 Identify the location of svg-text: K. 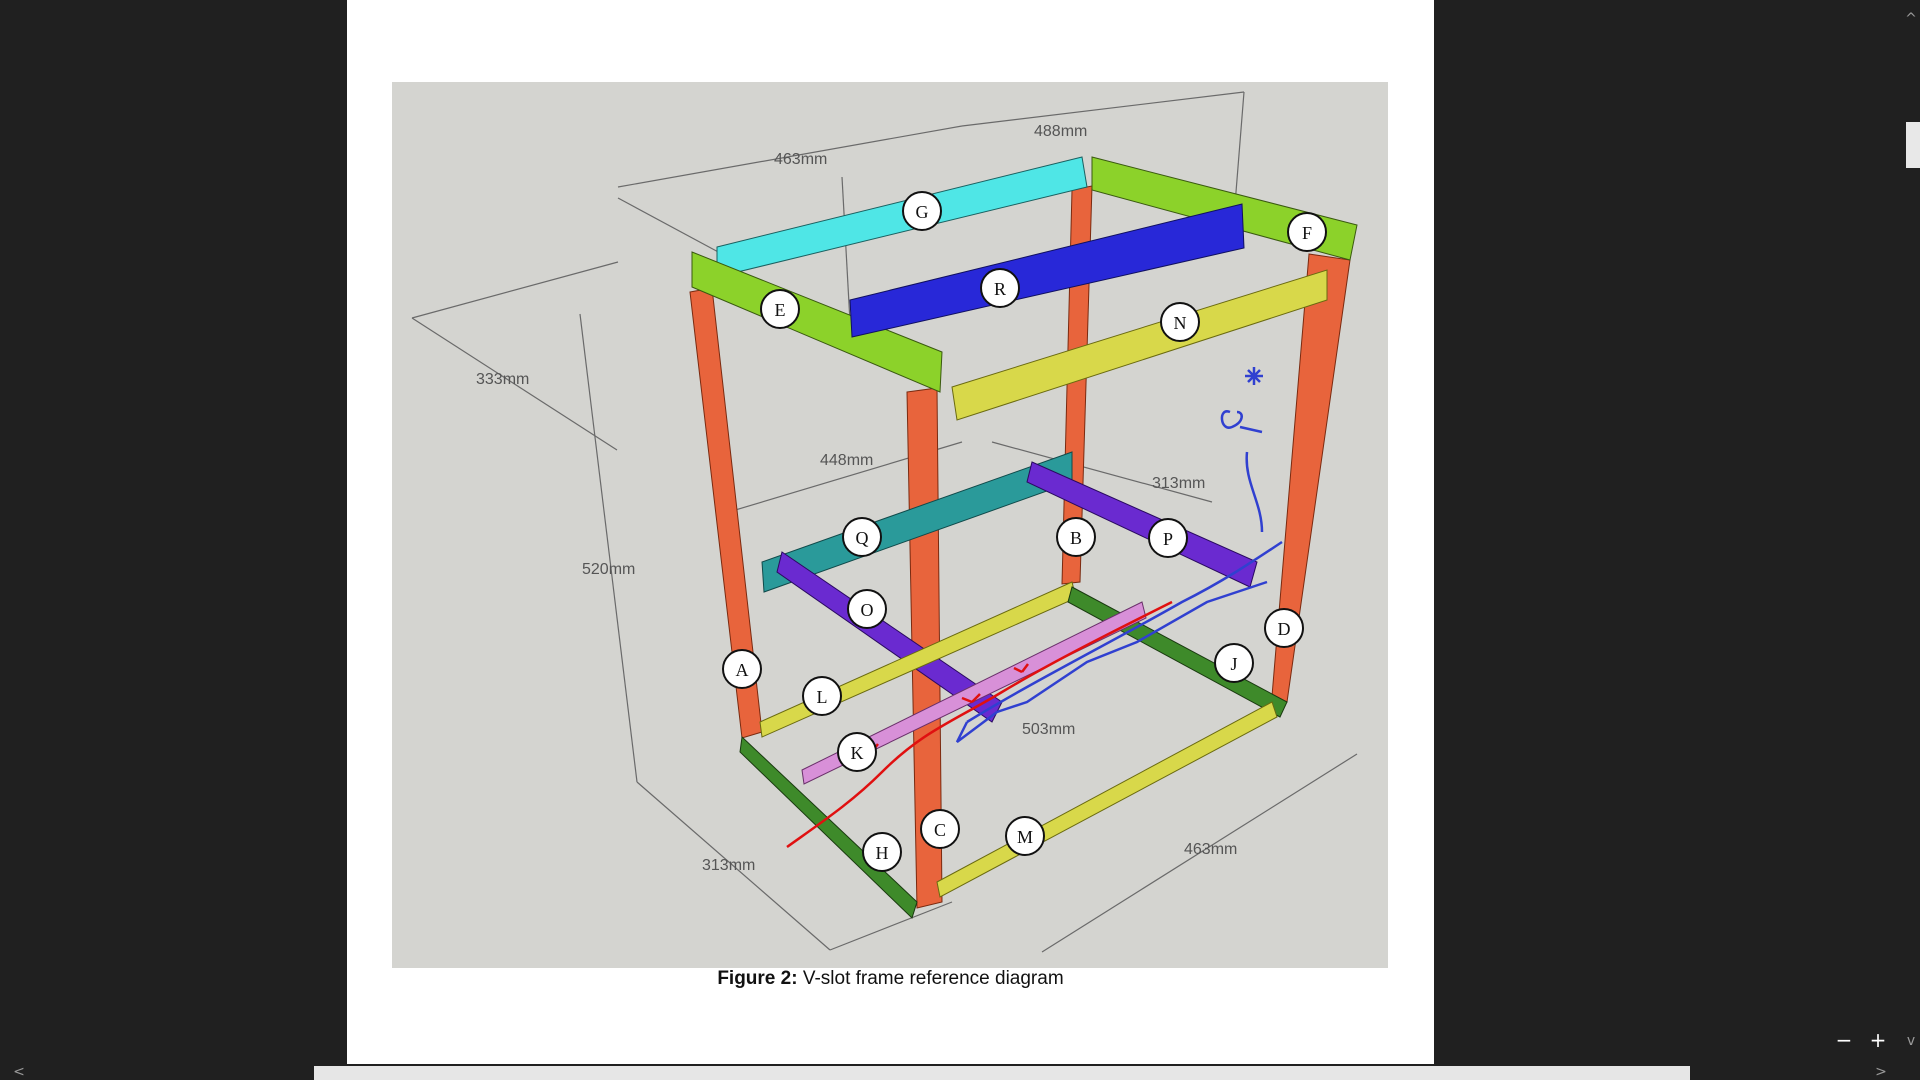
(857, 753).